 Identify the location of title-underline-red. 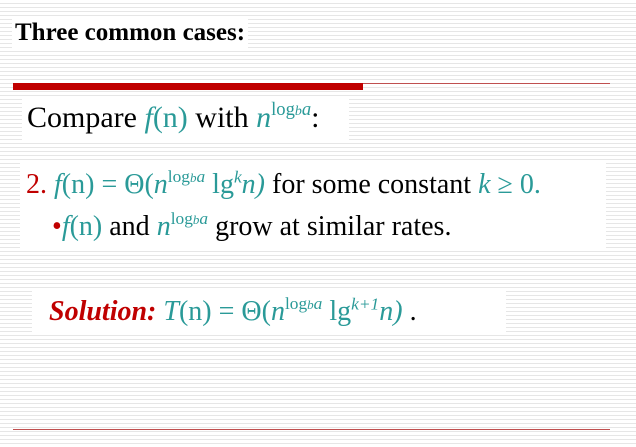
(188, 86).